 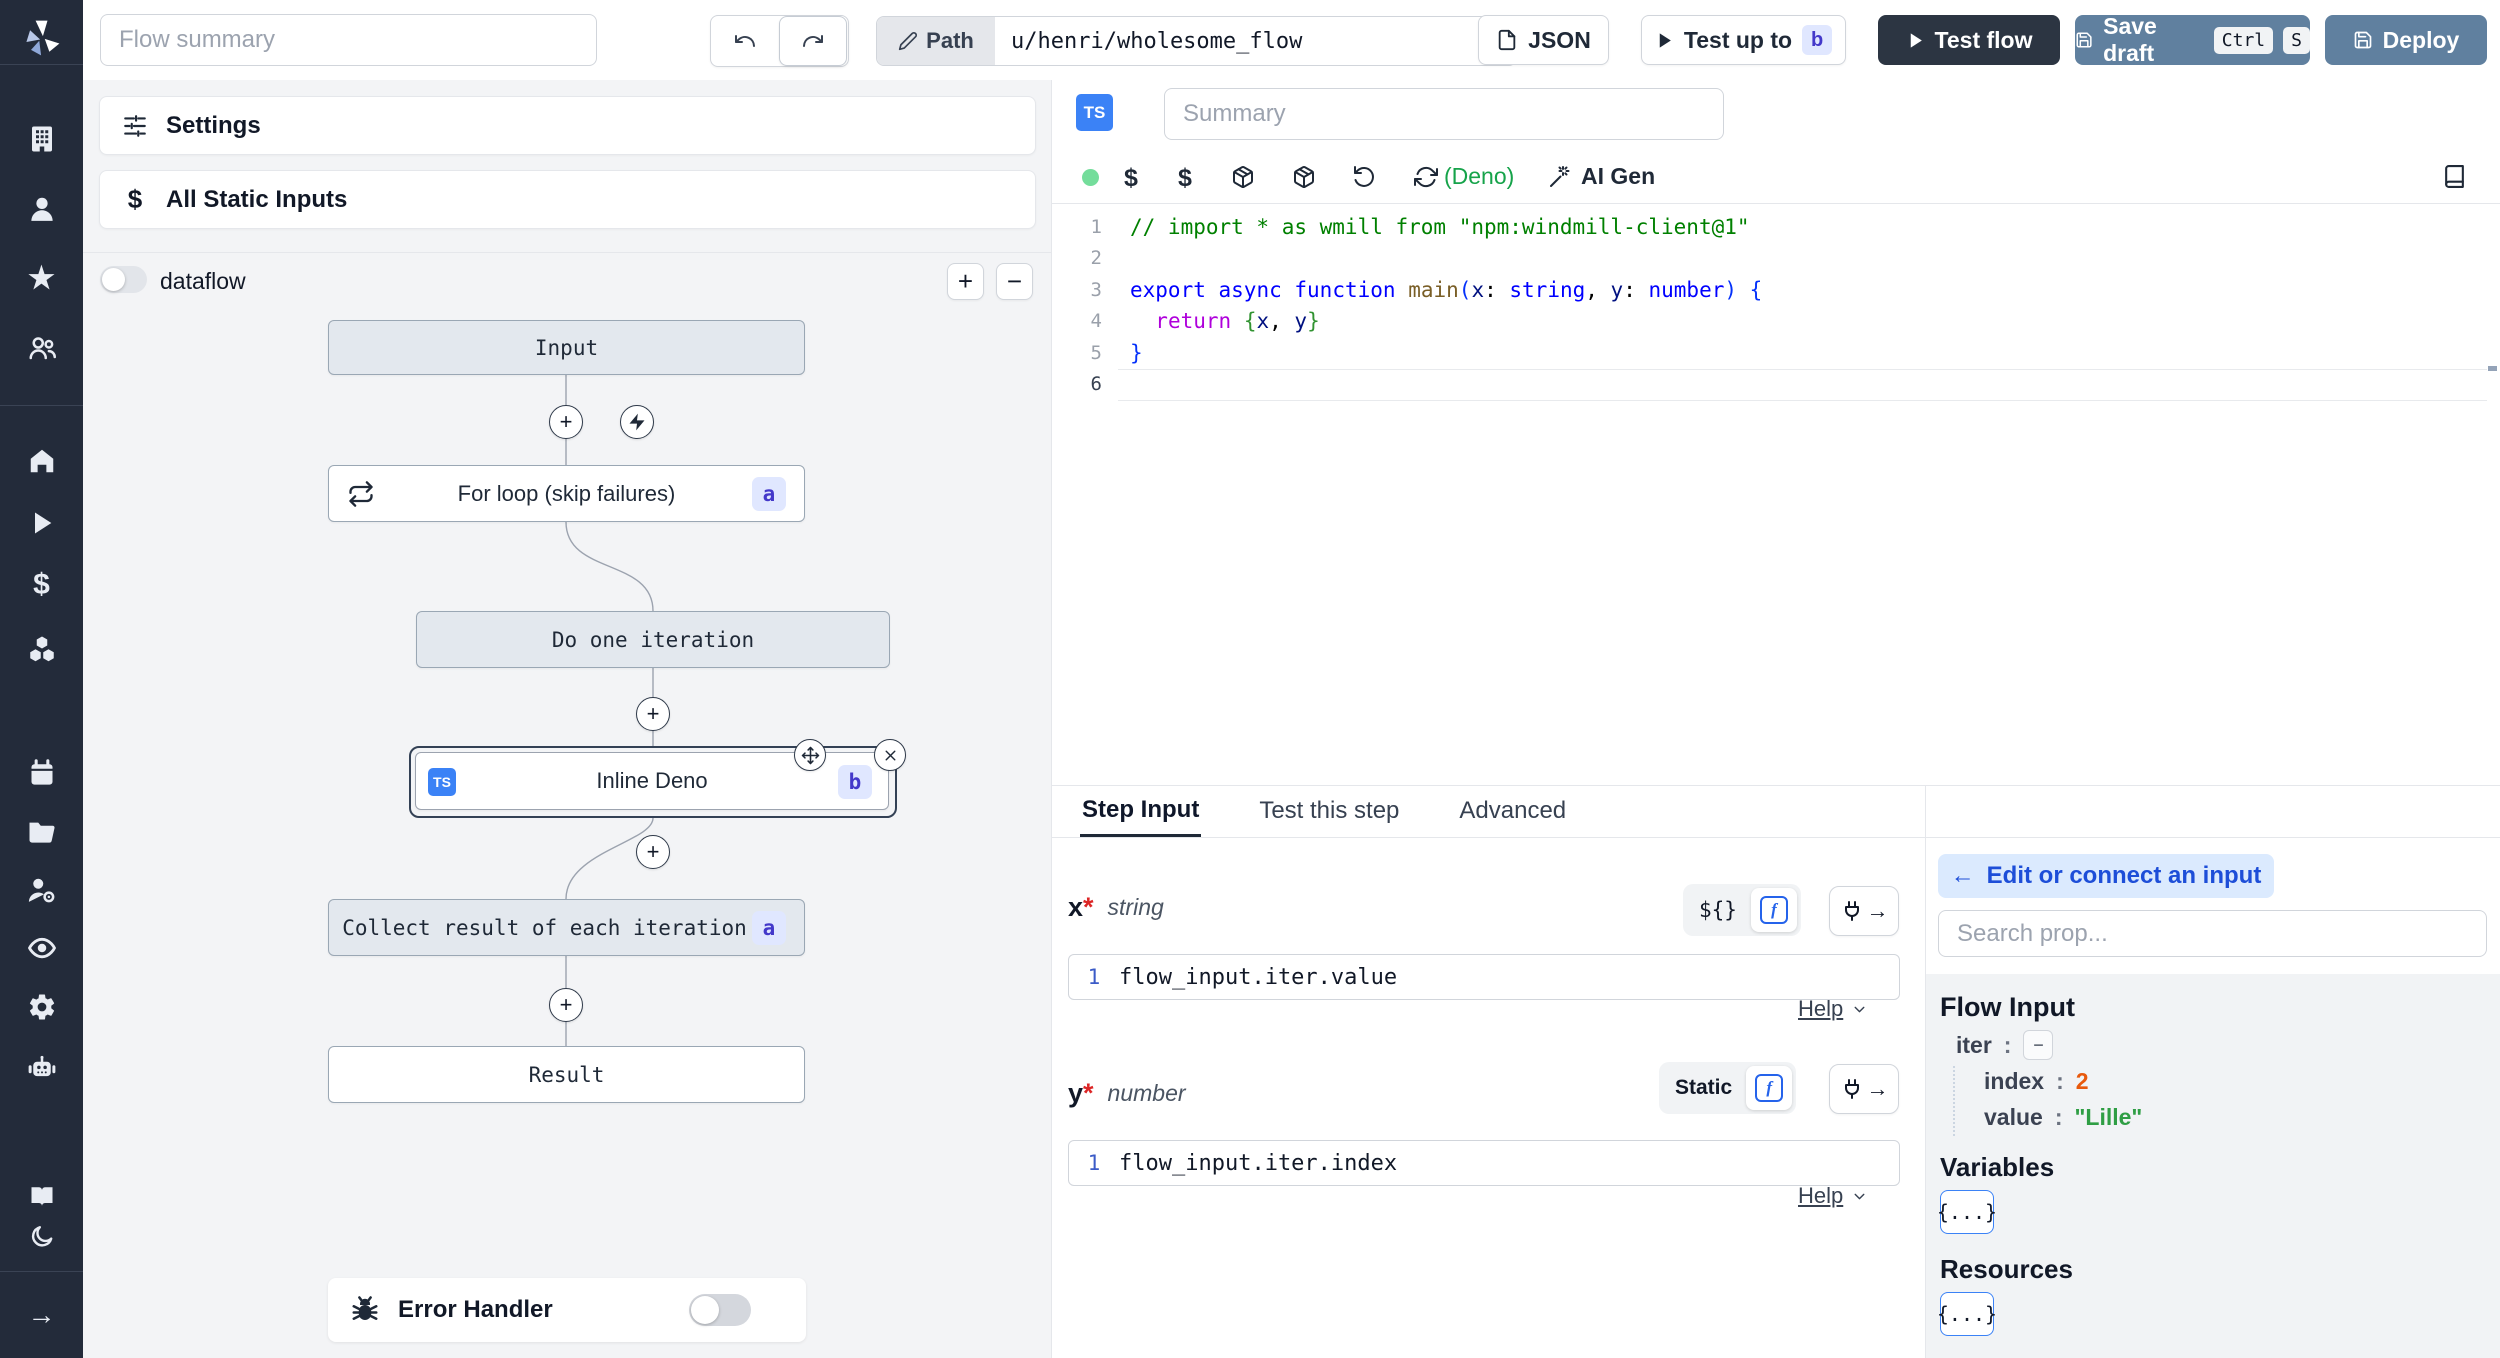 What do you see at coordinates (42, 38) in the screenshot?
I see `windmill-logo` at bounding box center [42, 38].